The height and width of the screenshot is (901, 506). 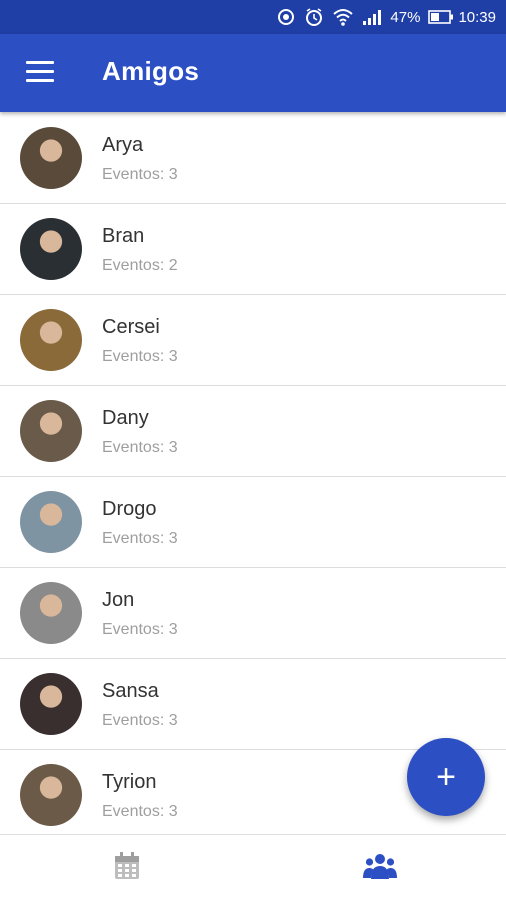 I want to click on bottom-navigation, so click(x=253, y=867).